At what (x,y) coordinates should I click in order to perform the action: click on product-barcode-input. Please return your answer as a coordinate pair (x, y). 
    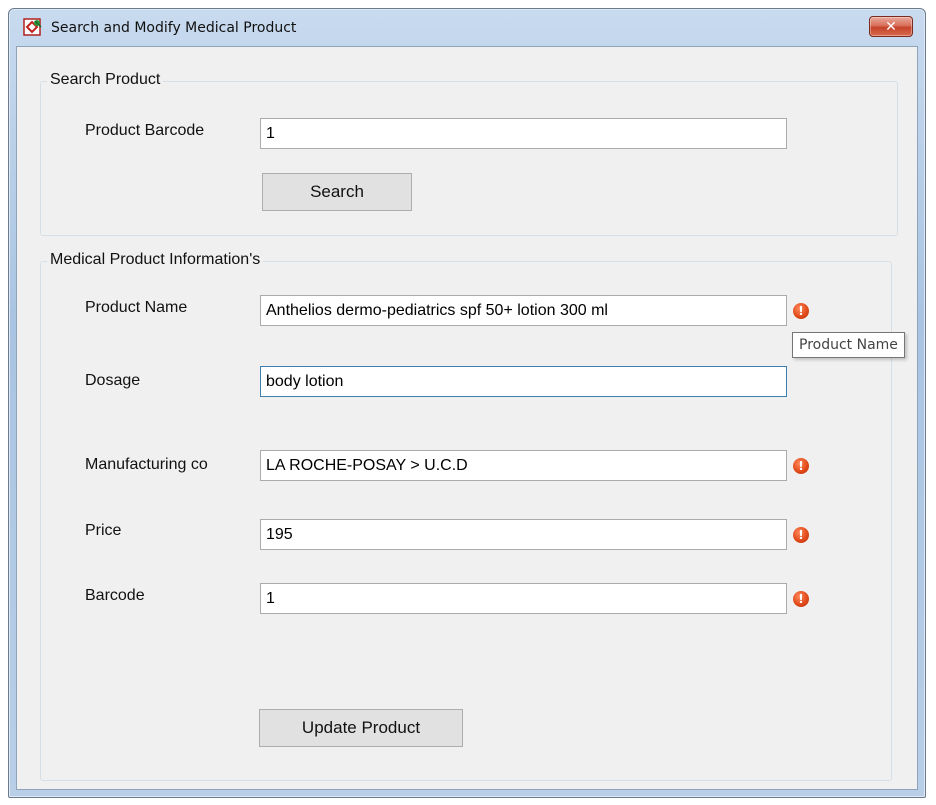
    Looking at the image, I should click on (523, 133).